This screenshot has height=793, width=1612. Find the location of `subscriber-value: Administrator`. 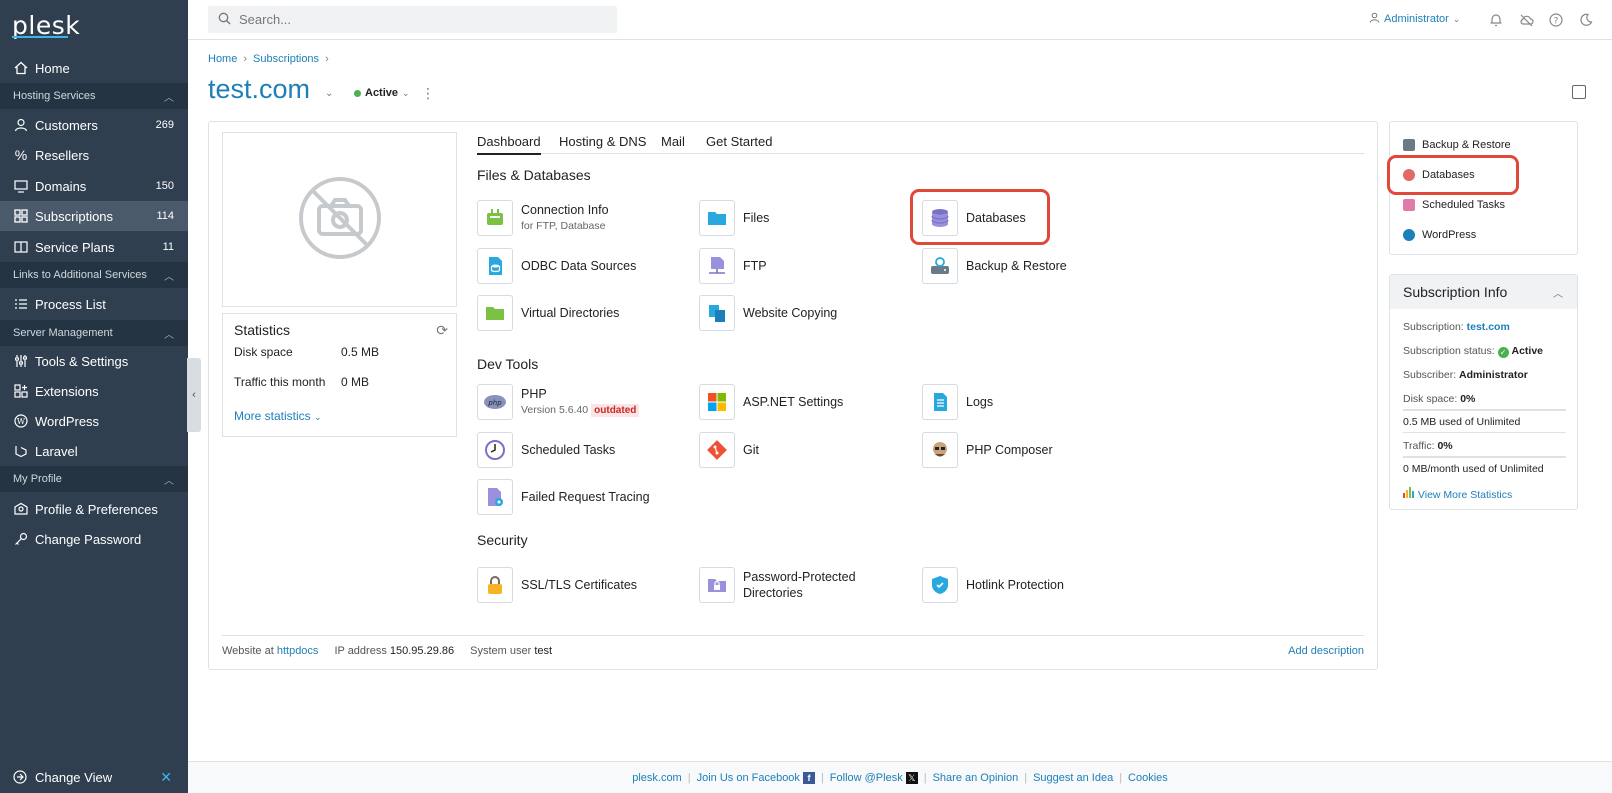

subscriber-value: Administrator is located at coordinates (1493, 375).